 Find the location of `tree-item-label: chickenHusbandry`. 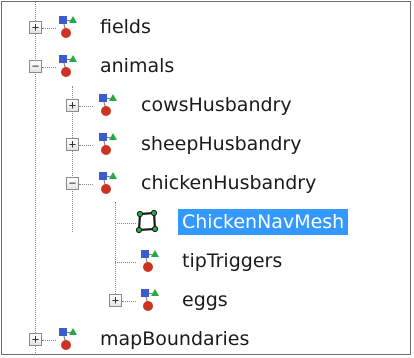

tree-item-label: chickenHusbandry is located at coordinates (229, 183).